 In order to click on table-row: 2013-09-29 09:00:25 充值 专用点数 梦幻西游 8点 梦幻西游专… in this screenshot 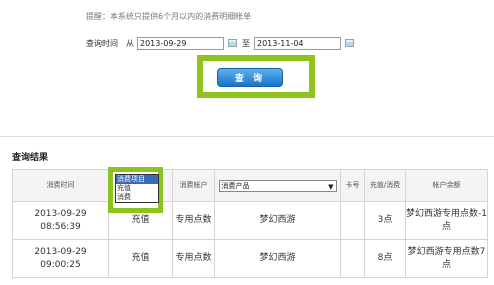, I will do `click(250, 258)`.